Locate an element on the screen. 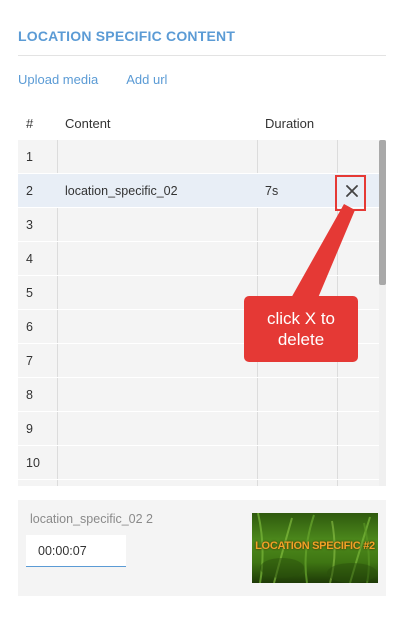 The height and width of the screenshot is (625, 402). row-number: 3 is located at coordinates (29, 225).